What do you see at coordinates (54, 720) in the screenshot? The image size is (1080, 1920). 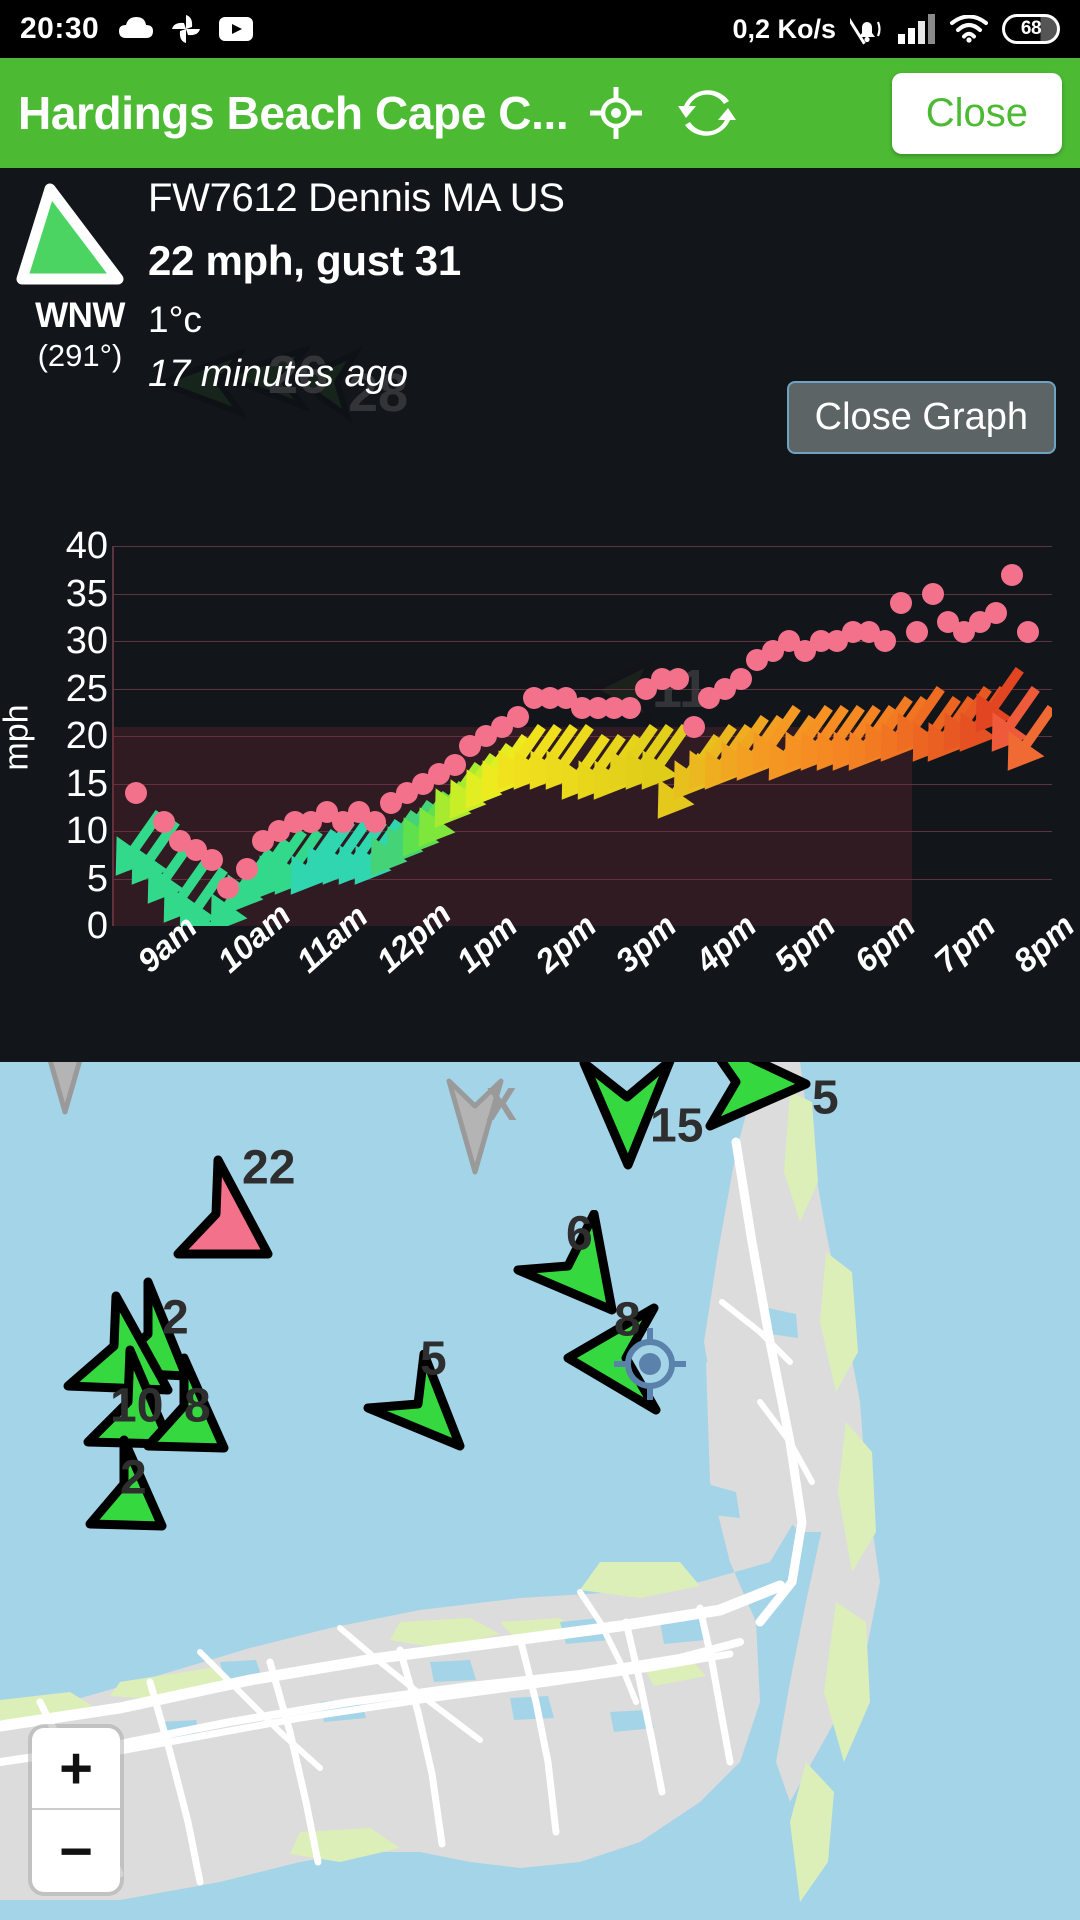 I see `chart-y-axis: 40 35 30 25 20 15 10 5 0` at bounding box center [54, 720].